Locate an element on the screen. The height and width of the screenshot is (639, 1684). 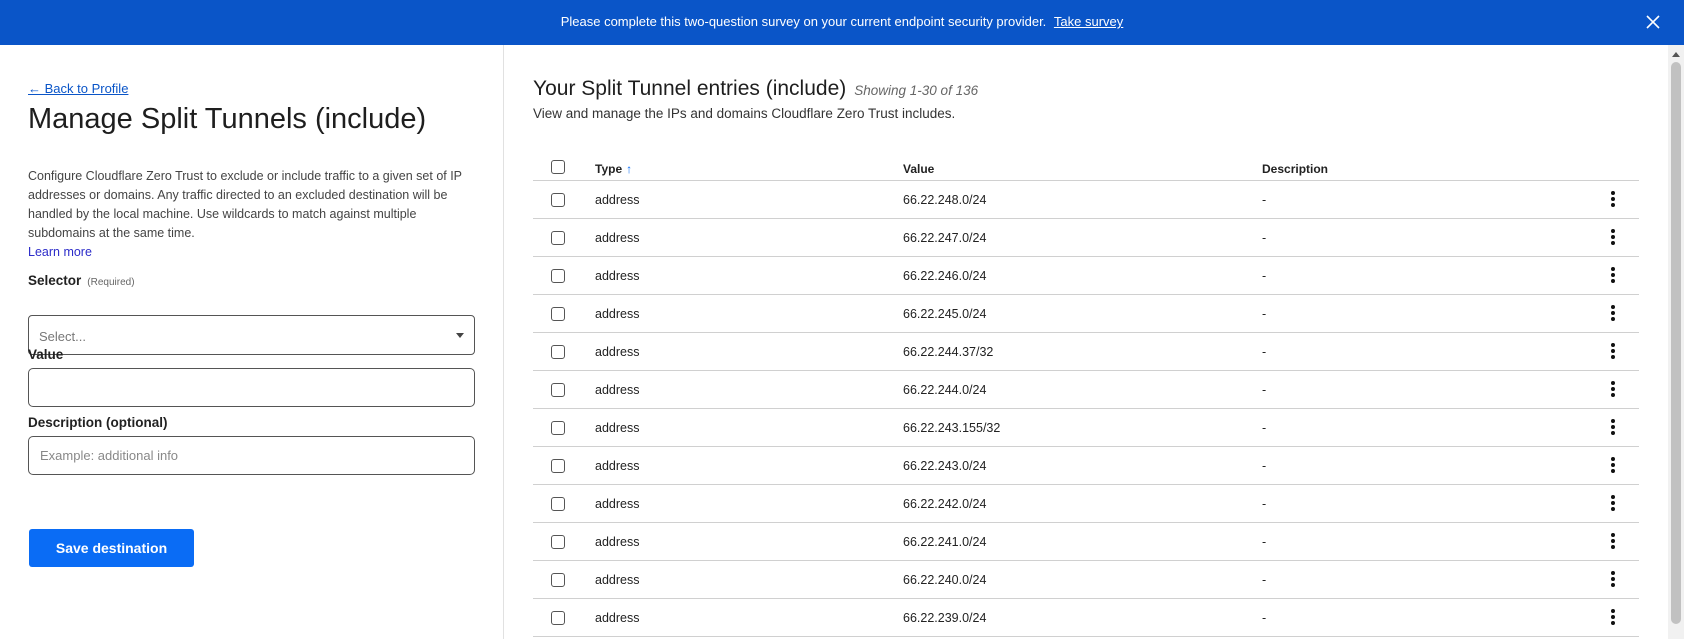
table-row: address 66.22.244.37/32 - is located at coordinates (1086, 352).